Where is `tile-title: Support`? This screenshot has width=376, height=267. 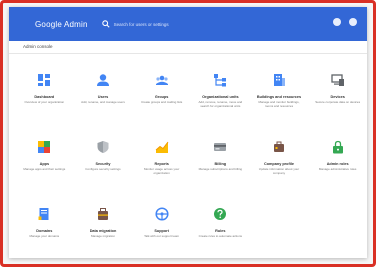
tile-title: Support is located at coordinates (161, 231).